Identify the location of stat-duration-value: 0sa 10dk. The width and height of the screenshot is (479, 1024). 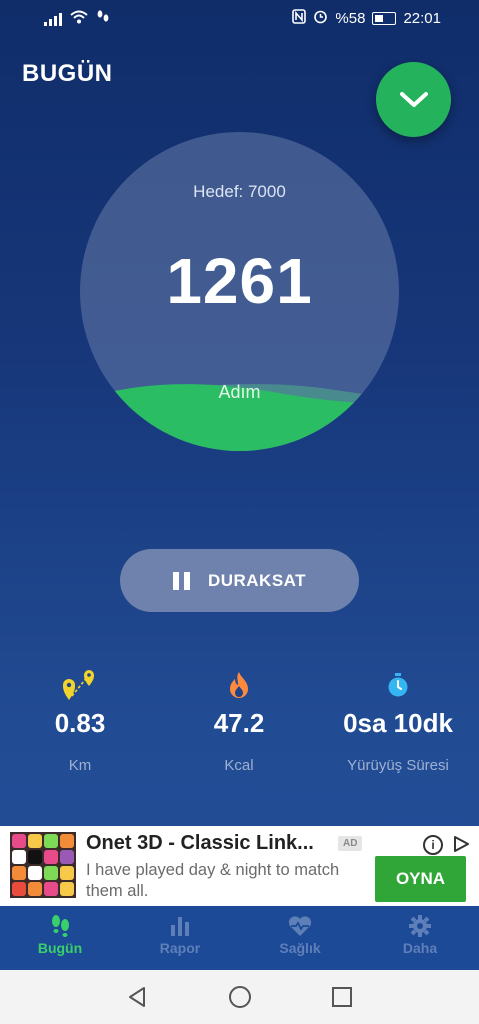
(398, 723).